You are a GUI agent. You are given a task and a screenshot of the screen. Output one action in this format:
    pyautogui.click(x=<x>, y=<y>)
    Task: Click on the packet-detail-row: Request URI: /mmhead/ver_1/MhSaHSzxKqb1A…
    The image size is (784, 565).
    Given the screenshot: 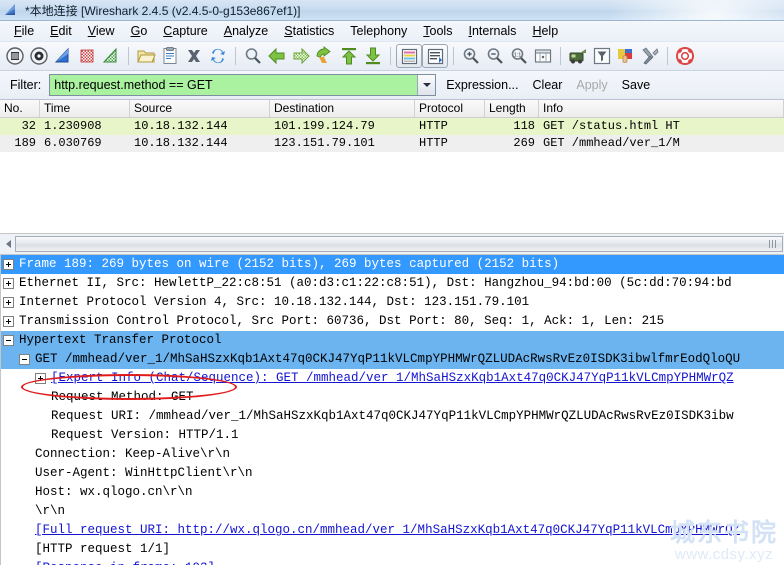 What is the action you would take?
    pyautogui.click(x=392, y=416)
    